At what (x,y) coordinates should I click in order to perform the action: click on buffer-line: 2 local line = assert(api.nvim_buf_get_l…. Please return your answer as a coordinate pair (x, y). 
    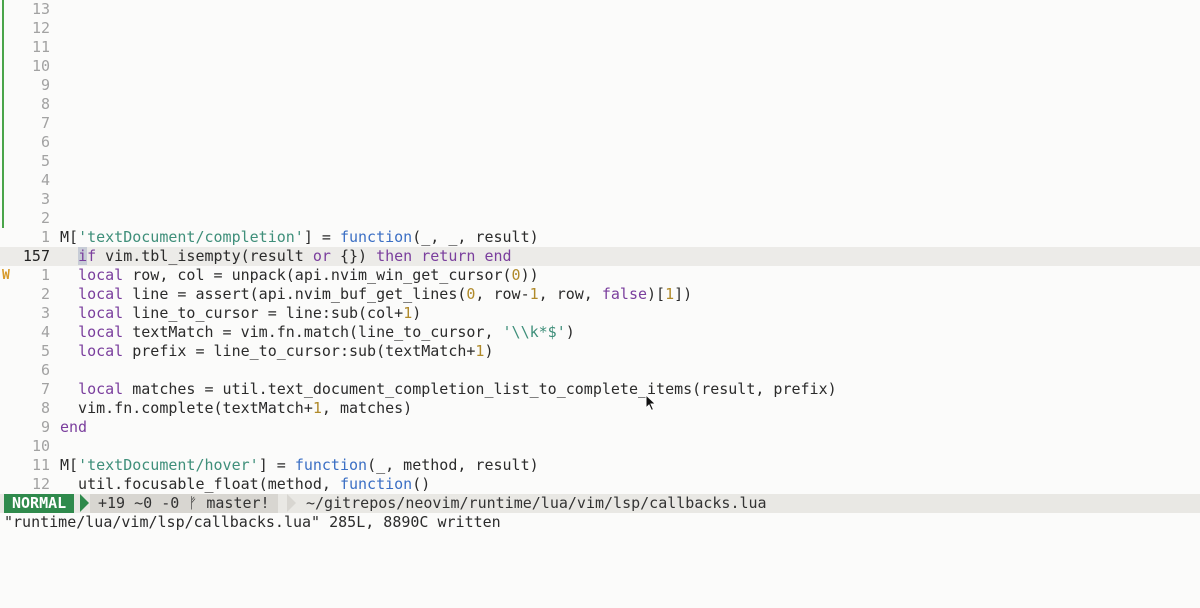
    Looking at the image, I should click on (600, 294).